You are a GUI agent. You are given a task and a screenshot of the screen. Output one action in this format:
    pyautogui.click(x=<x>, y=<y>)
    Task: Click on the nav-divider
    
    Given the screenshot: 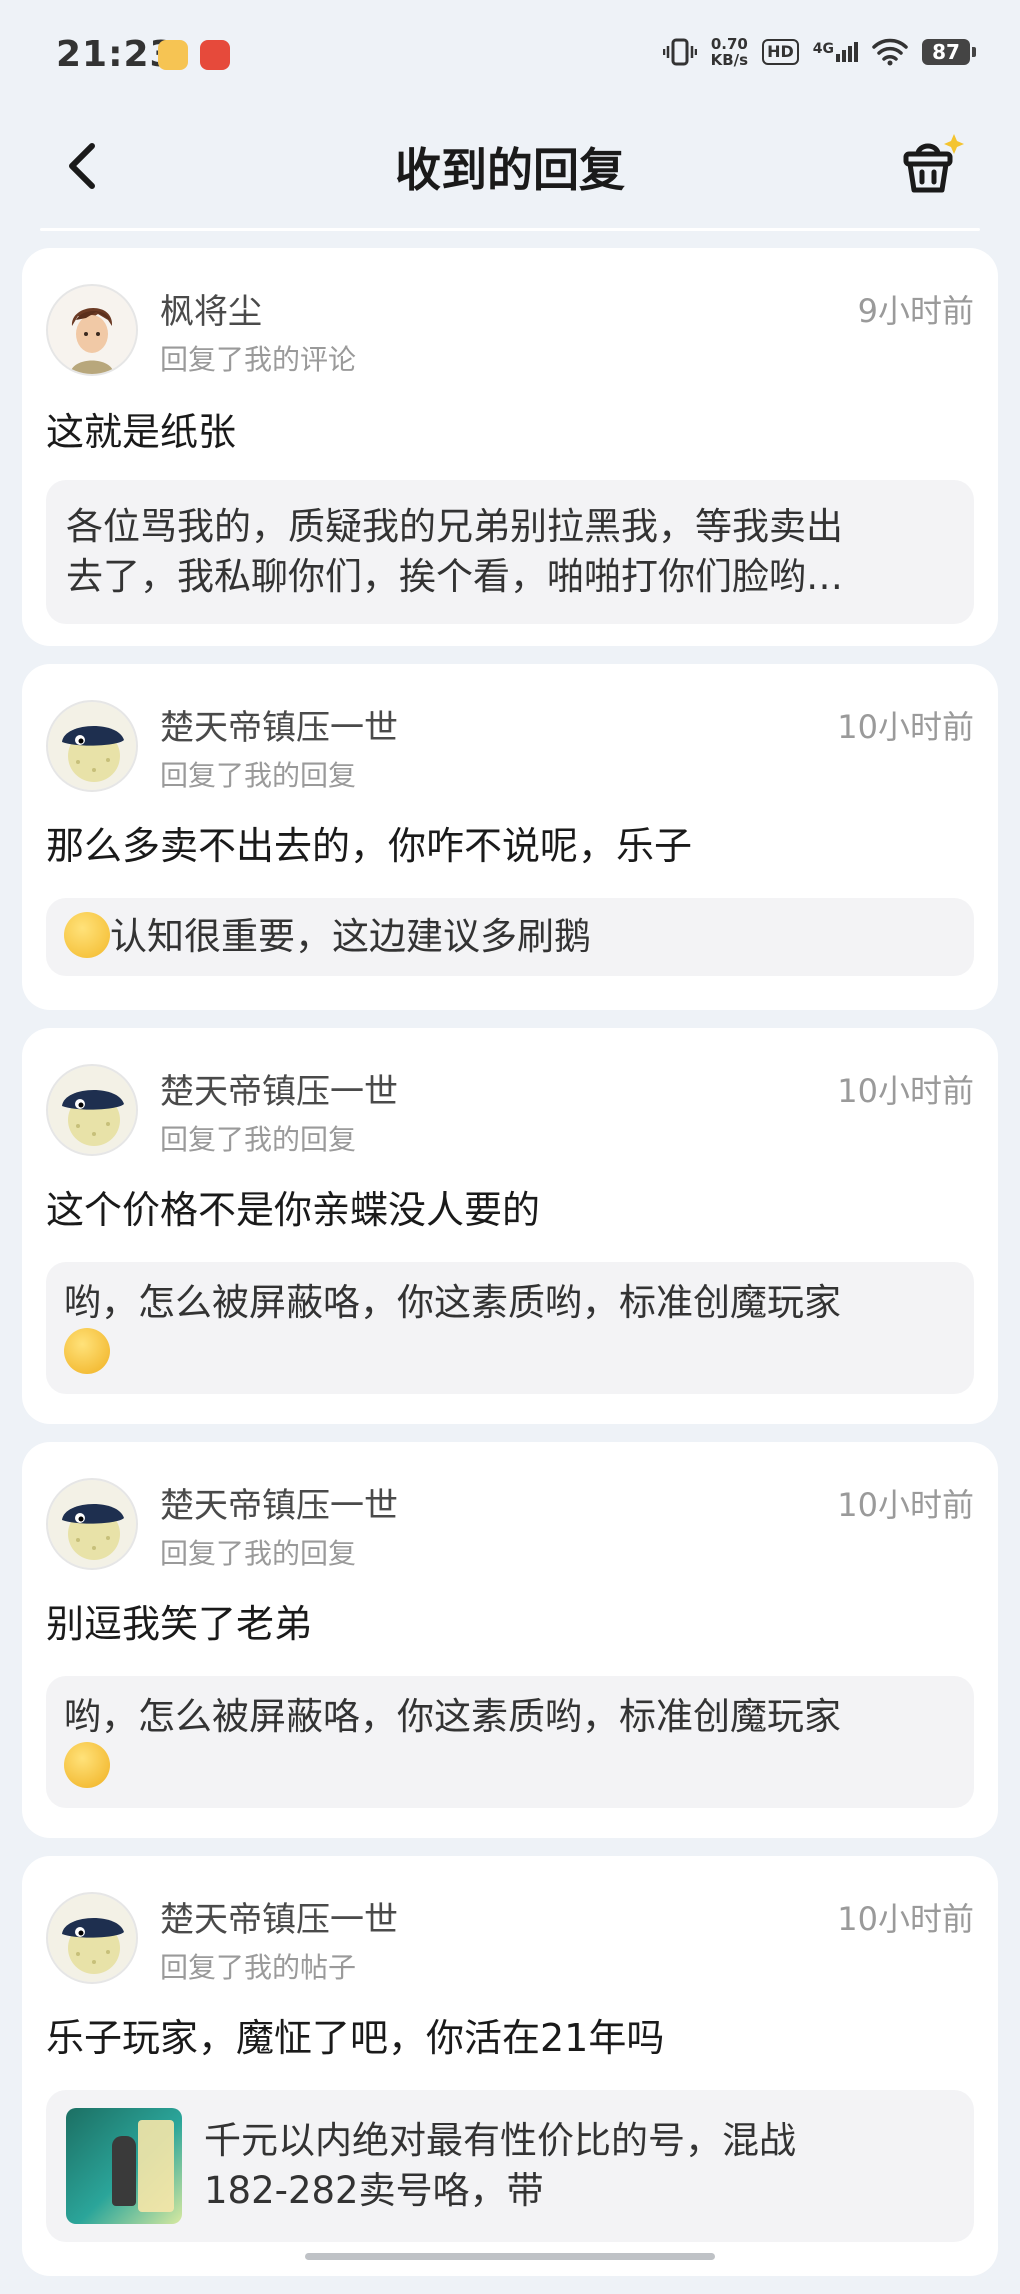 What is the action you would take?
    pyautogui.click(x=510, y=229)
    